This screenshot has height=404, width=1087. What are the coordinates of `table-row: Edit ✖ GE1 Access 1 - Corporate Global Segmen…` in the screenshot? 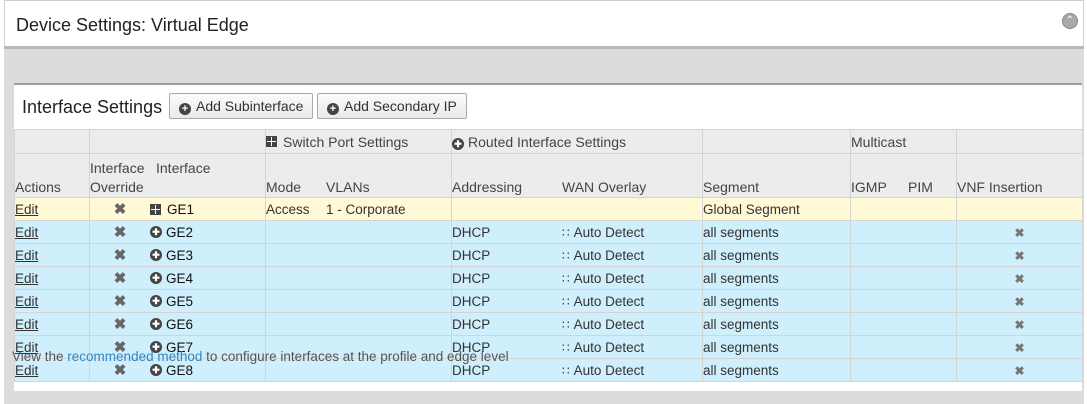 It's located at (548, 209).